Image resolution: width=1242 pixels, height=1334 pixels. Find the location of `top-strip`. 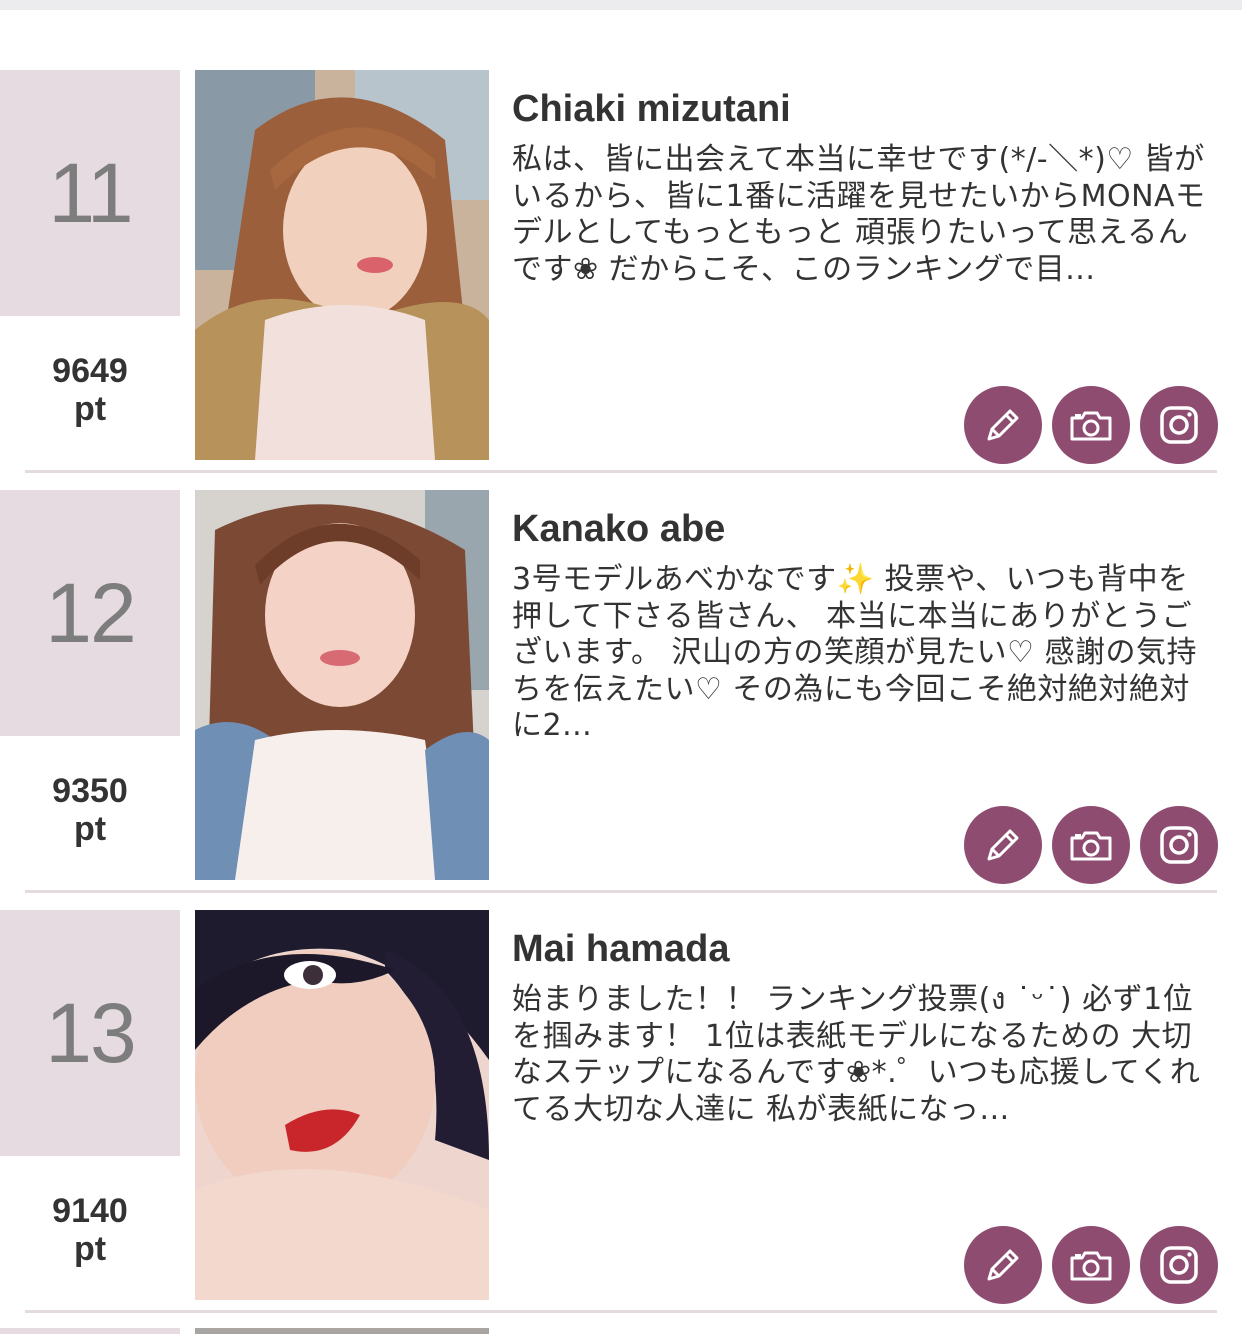

top-strip is located at coordinates (621, 5).